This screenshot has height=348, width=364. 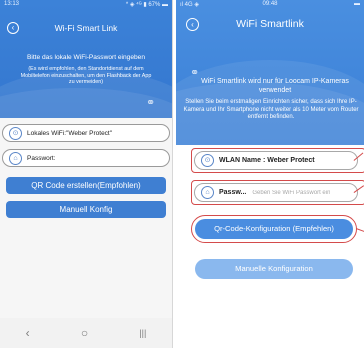 I want to click on lock-icon: ⌂, so click(x=15, y=158).